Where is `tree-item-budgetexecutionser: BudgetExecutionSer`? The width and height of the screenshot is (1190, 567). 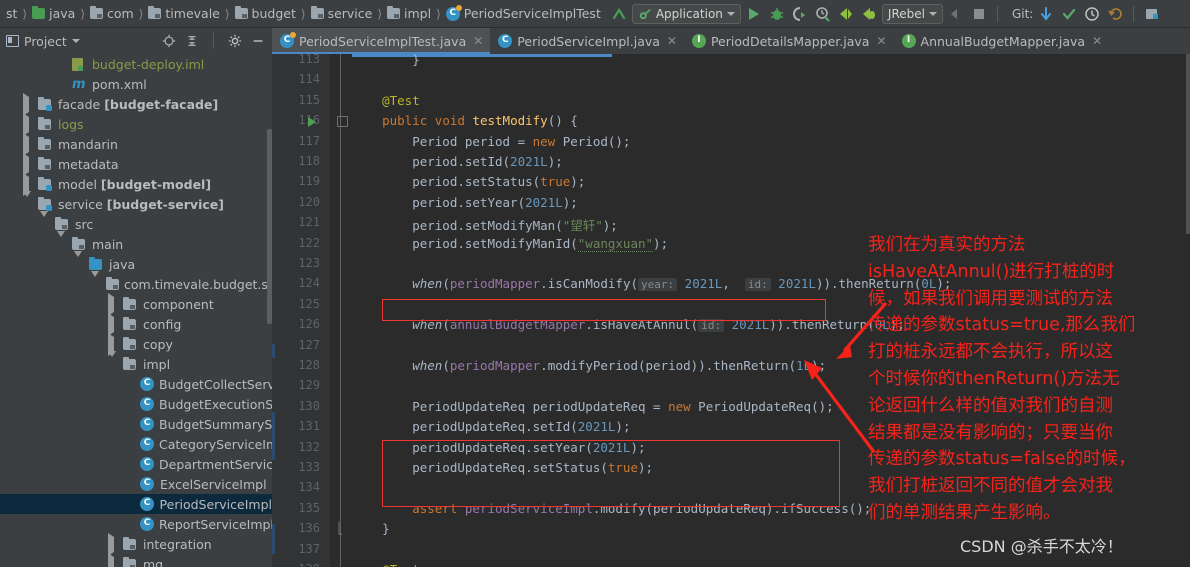
tree-item-budgetexecutionser: BudgetExecutionSer is located at coordinates (136, 404).